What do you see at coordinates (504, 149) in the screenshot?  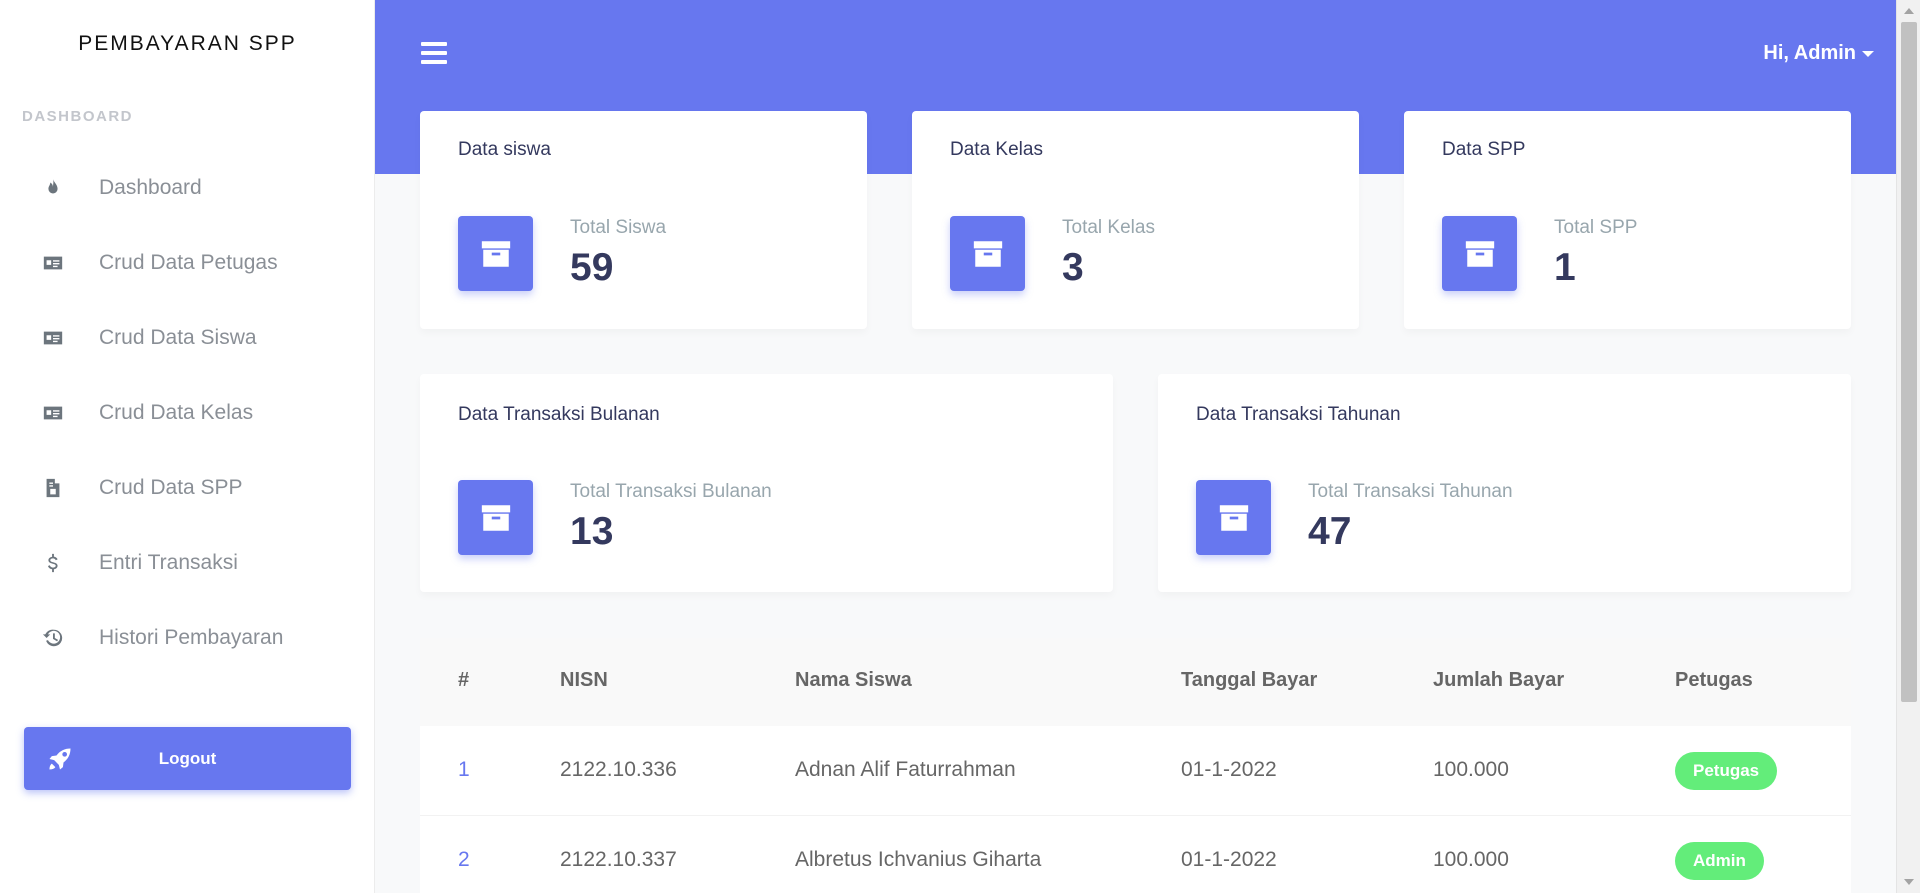 I see `card-title: Data siswa` at bounding box center [504, 149].